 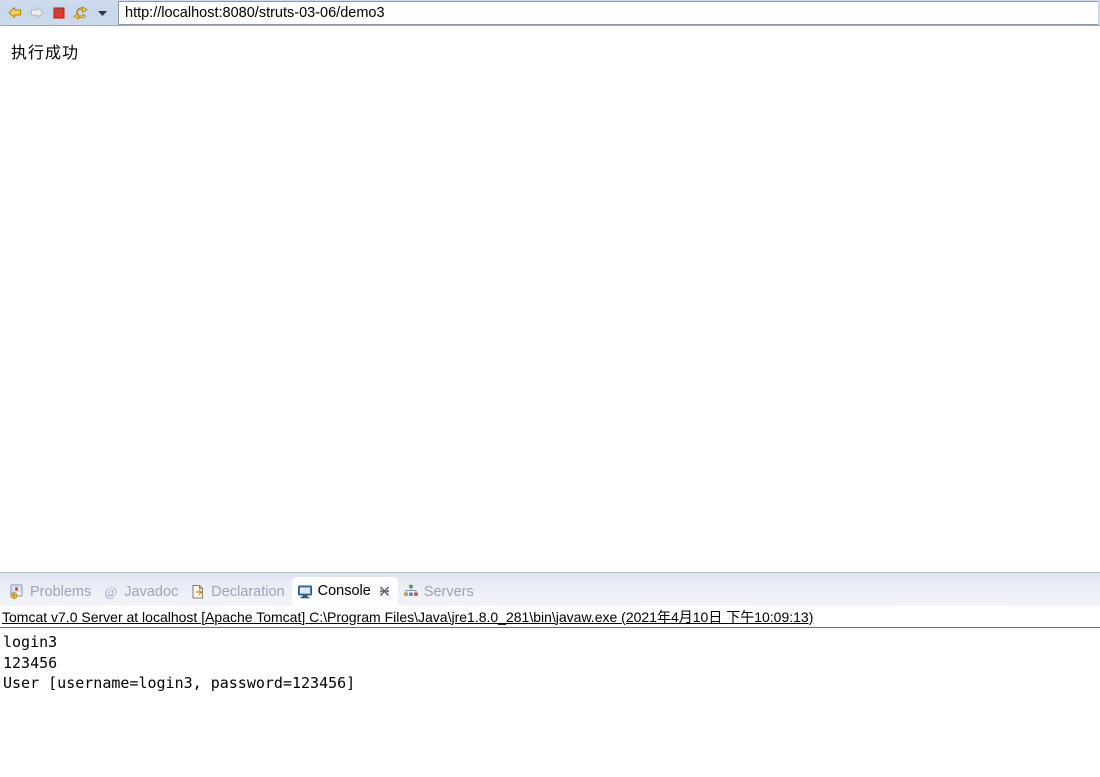 I want to click on forward-arrow-icon, so click(x=37, y=13).